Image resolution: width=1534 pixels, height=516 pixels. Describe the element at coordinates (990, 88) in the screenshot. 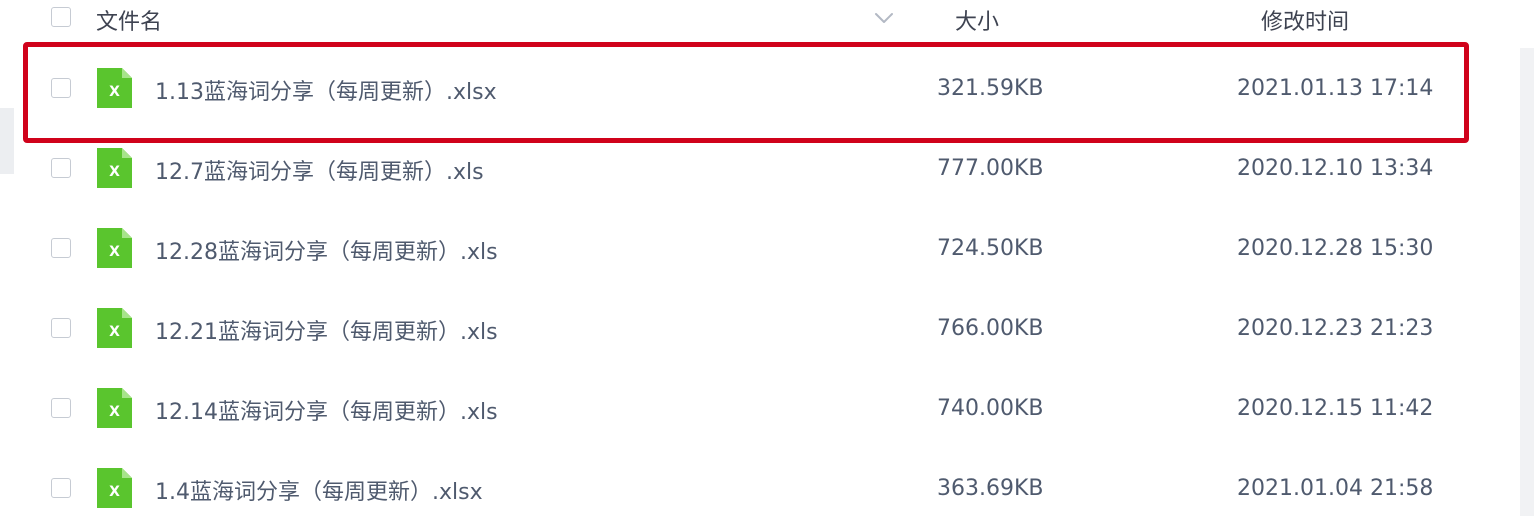

I see `file-size: 321.59KB` at that location.